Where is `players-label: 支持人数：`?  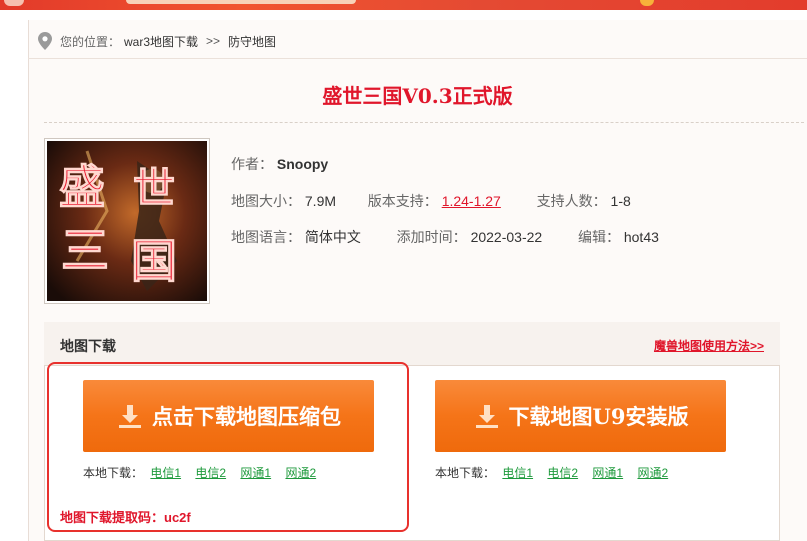
players-label: 支持人数： is located at coordinates (571, 201).